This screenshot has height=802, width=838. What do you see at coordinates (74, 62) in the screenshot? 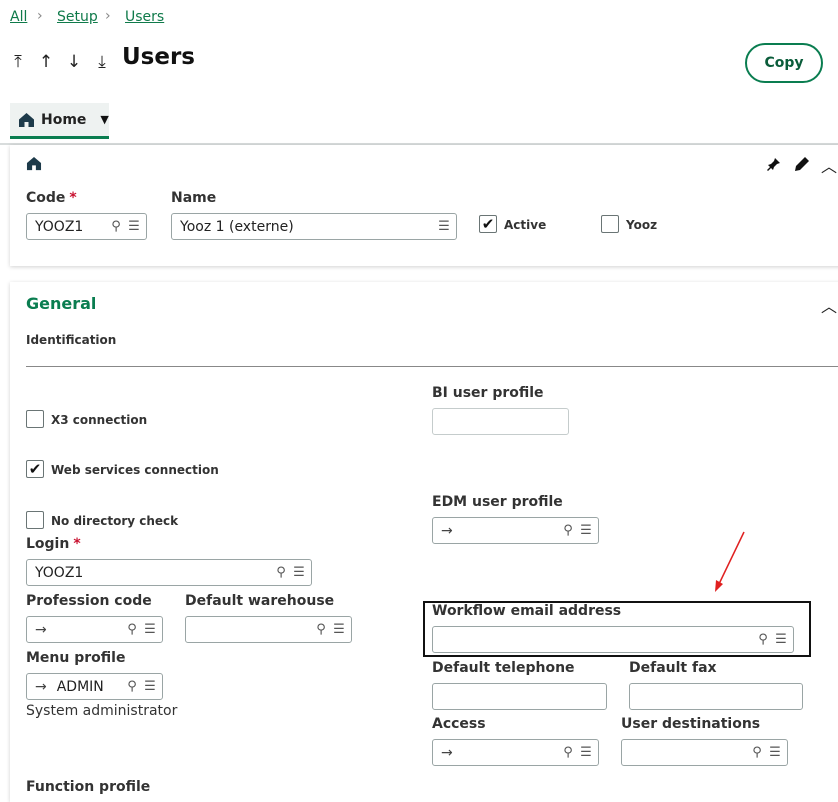
I see `next-record-icon: ↓` at bounding box center [74, 62].